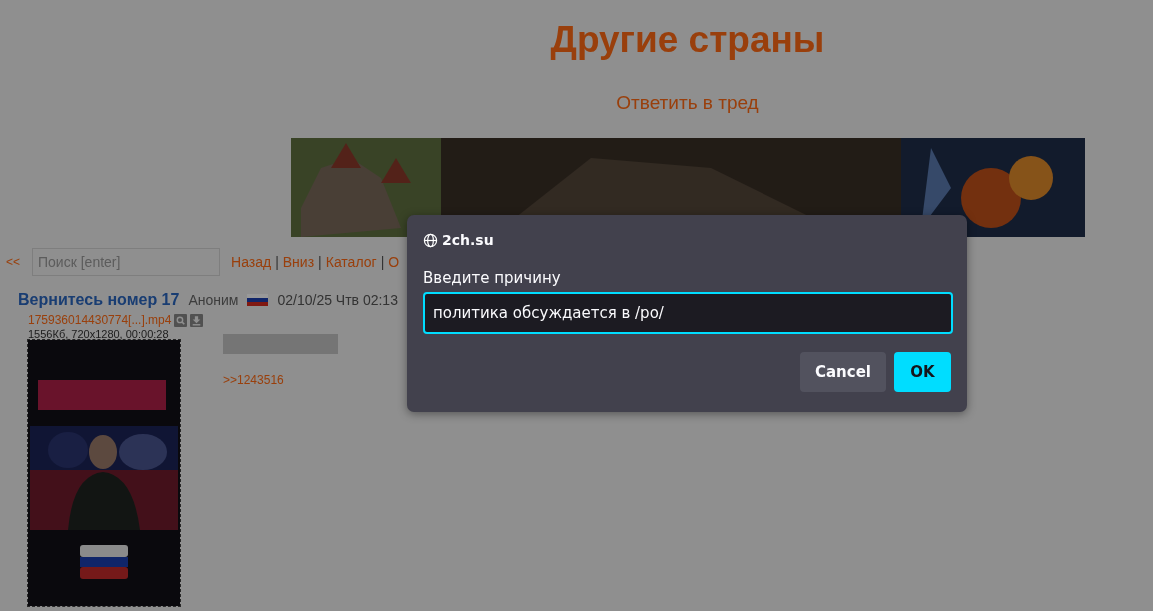 The height and width of the screenshot is (611, 1153). What do you see at coordinates (492, 278) in the screenshot?
I see `prompt-label: Введите причину` at bounding box center [492, 278].